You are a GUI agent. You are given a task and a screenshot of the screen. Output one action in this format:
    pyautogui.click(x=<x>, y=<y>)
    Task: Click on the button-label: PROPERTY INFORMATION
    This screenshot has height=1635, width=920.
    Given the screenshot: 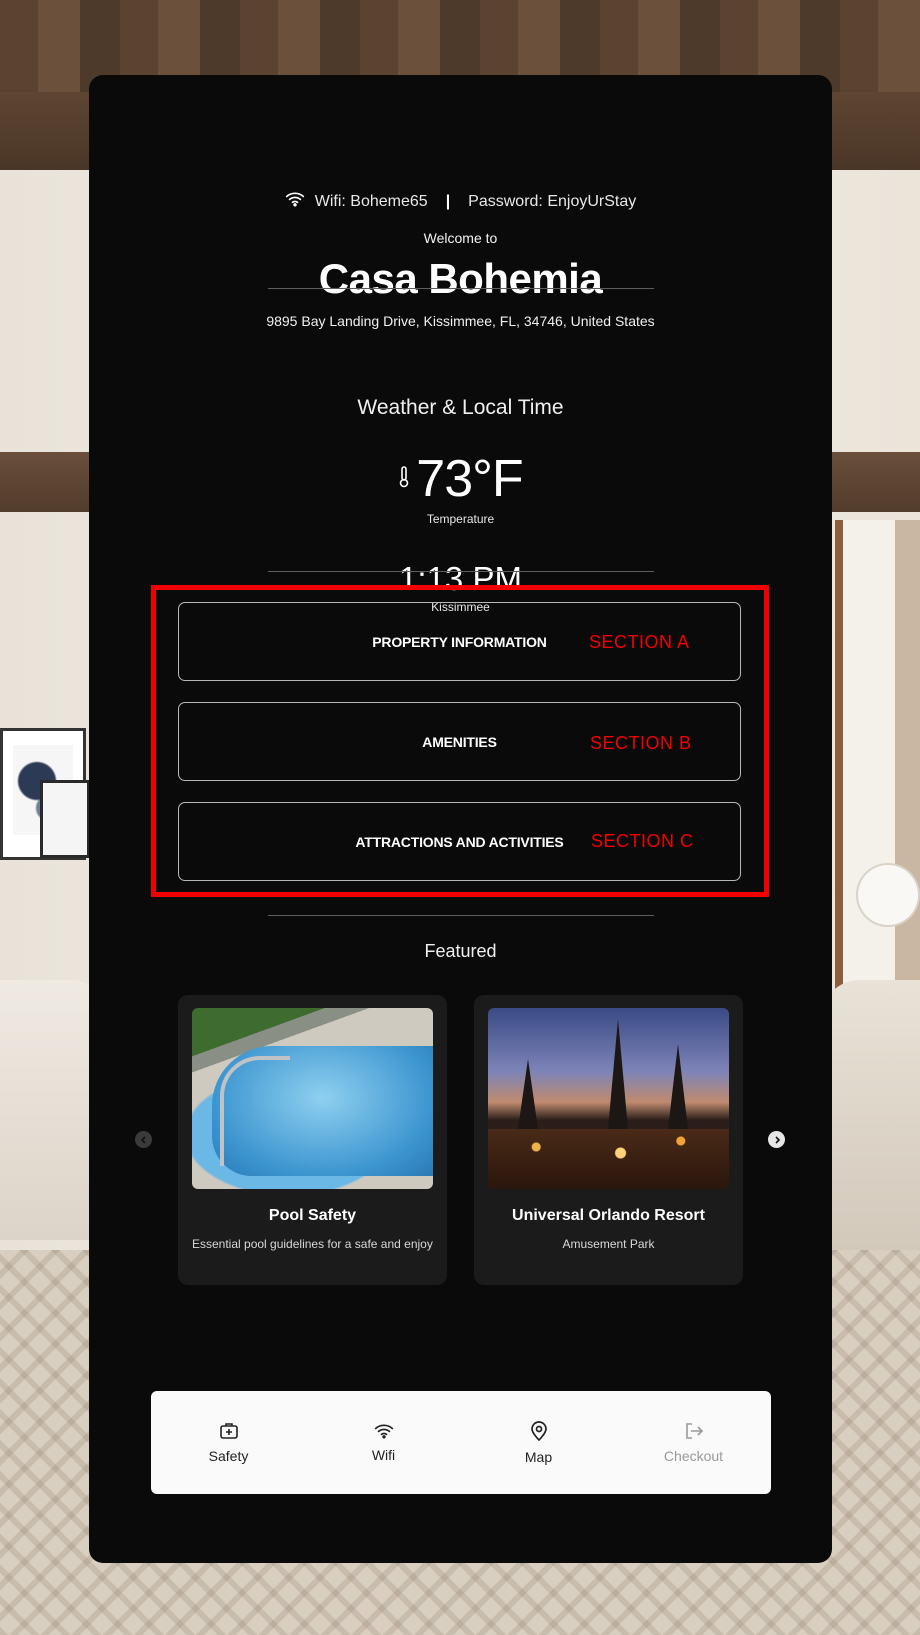 What is the action you would take?
    pyautogui.click(x=459, y=641)
    